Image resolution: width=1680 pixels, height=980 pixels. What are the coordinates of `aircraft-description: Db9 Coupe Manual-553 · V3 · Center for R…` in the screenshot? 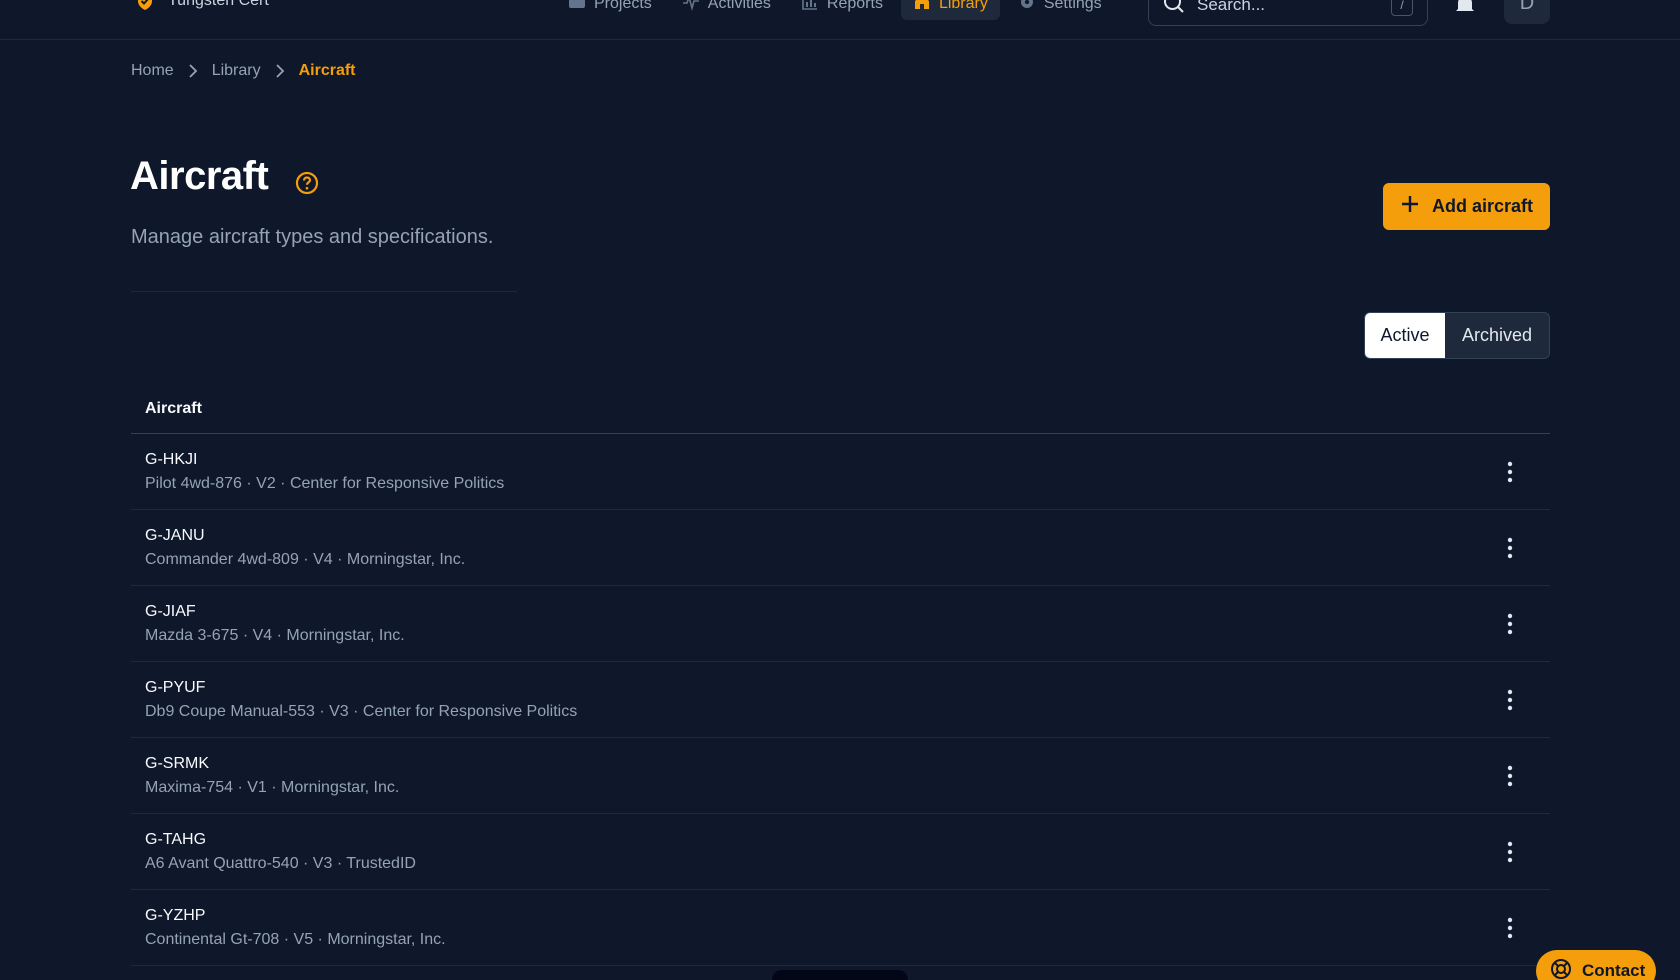 It's located at (361, 711).